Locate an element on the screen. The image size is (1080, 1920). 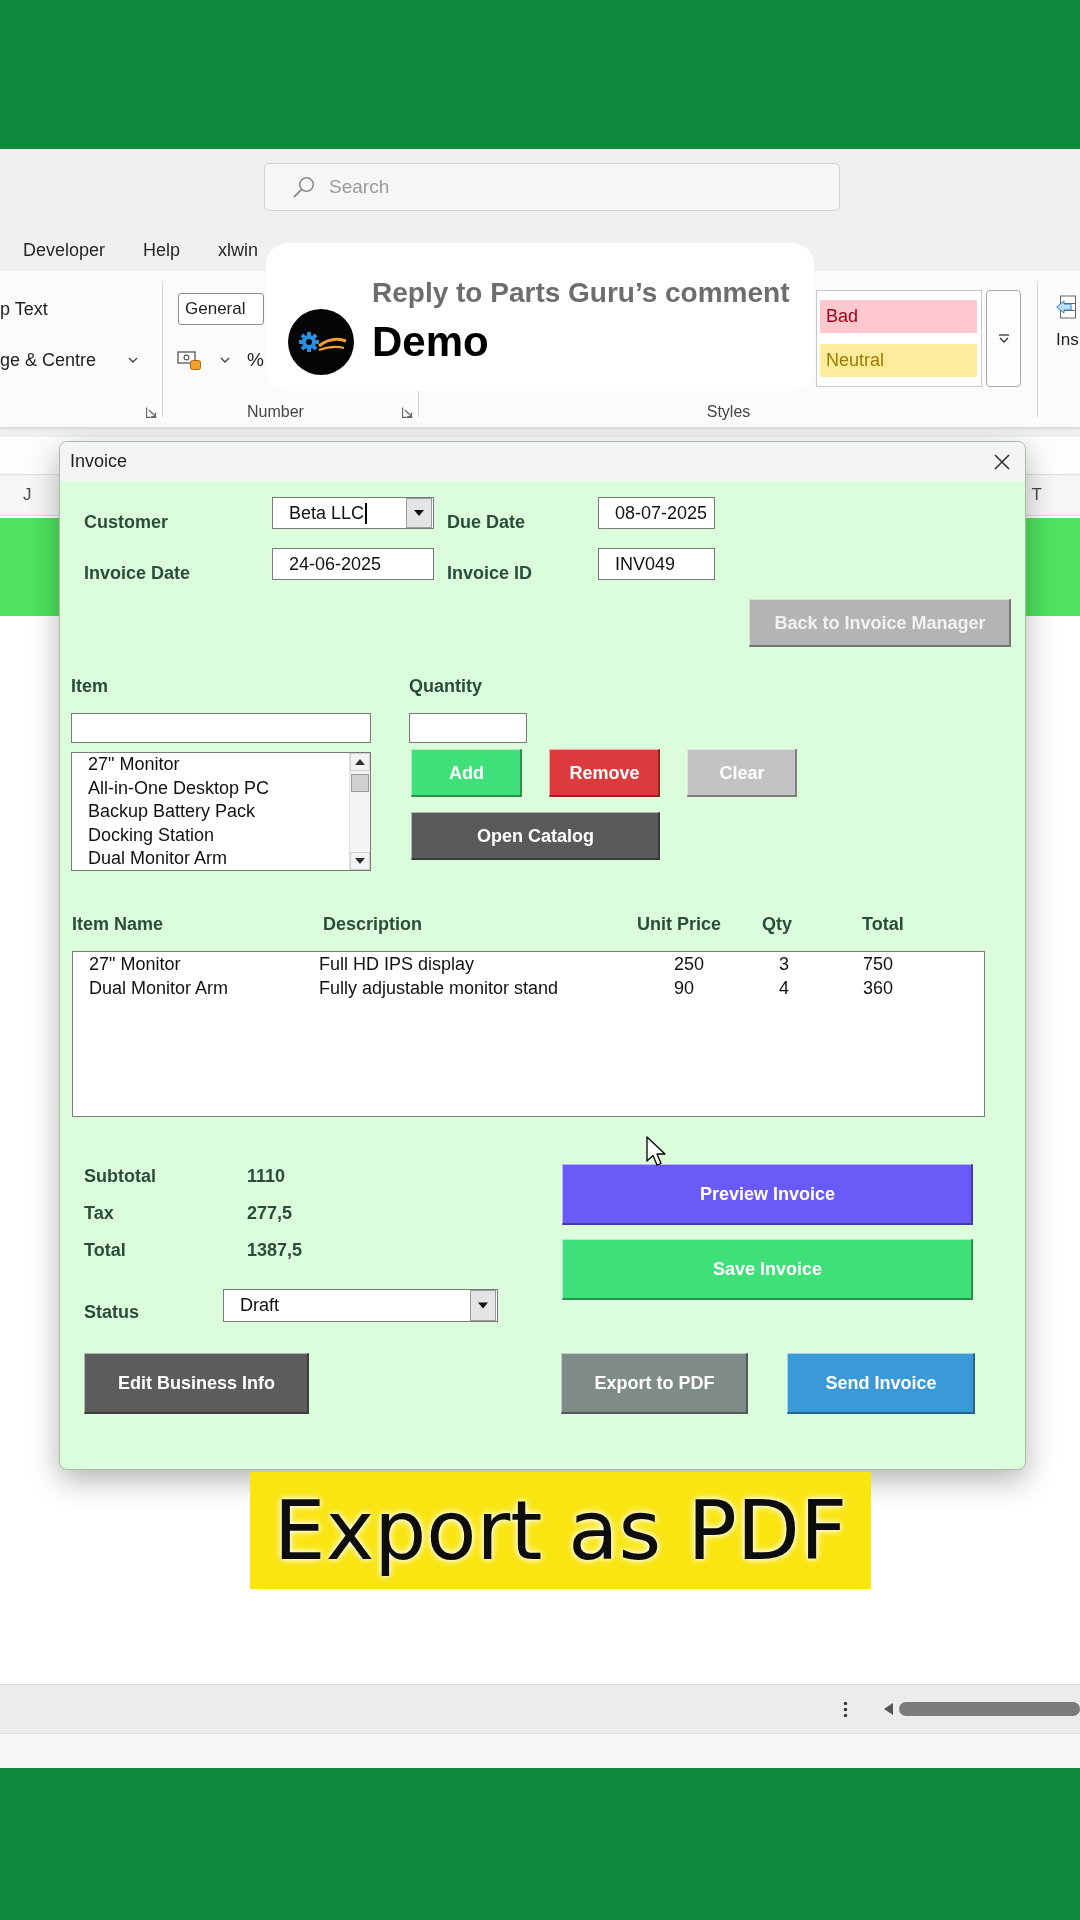
field-label: Quantity is located at coordinates (445, 686).